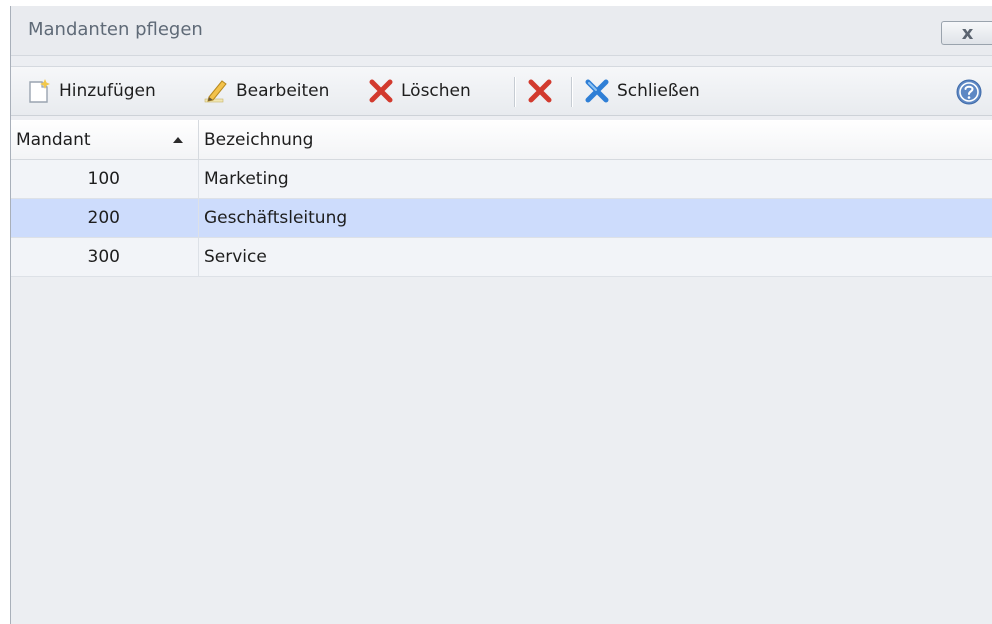  What do you see at coordinates (235, 257) in the screenshot?
I see `cell-bezeichnung: Service` at bounding box center [235, 257].